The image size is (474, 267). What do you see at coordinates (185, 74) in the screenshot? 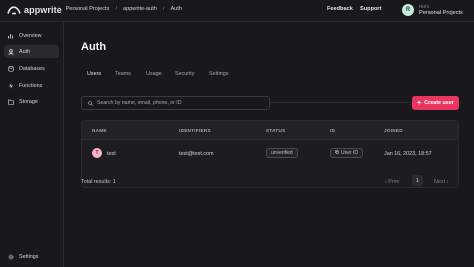
I see `tab-label: Security` at bounding box center [185, 74].